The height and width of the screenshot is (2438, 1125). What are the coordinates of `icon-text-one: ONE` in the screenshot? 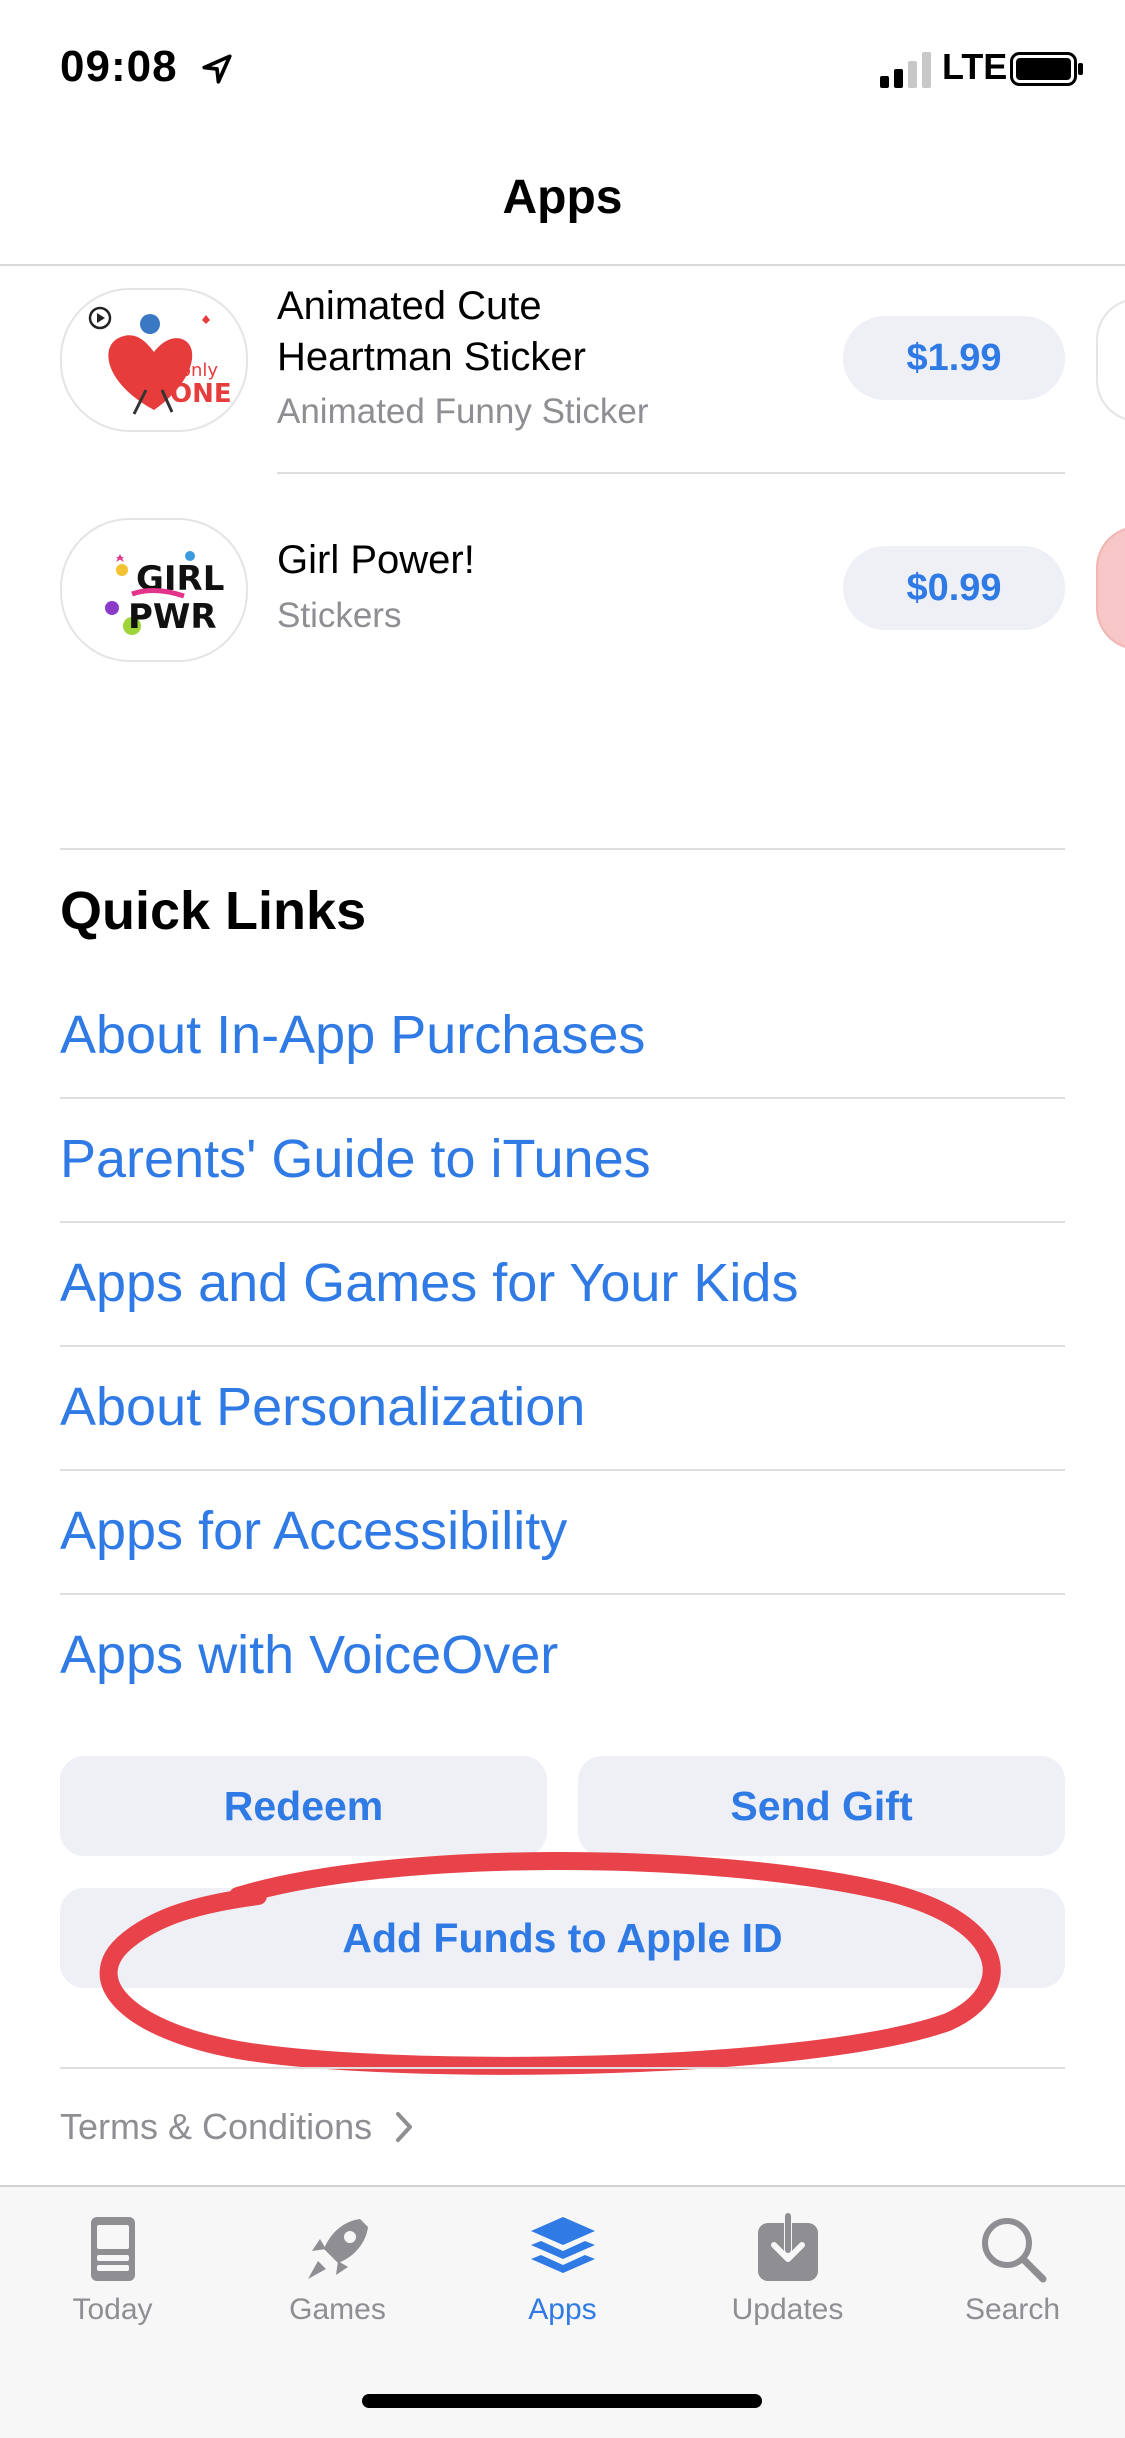 It's located at (201, 394).